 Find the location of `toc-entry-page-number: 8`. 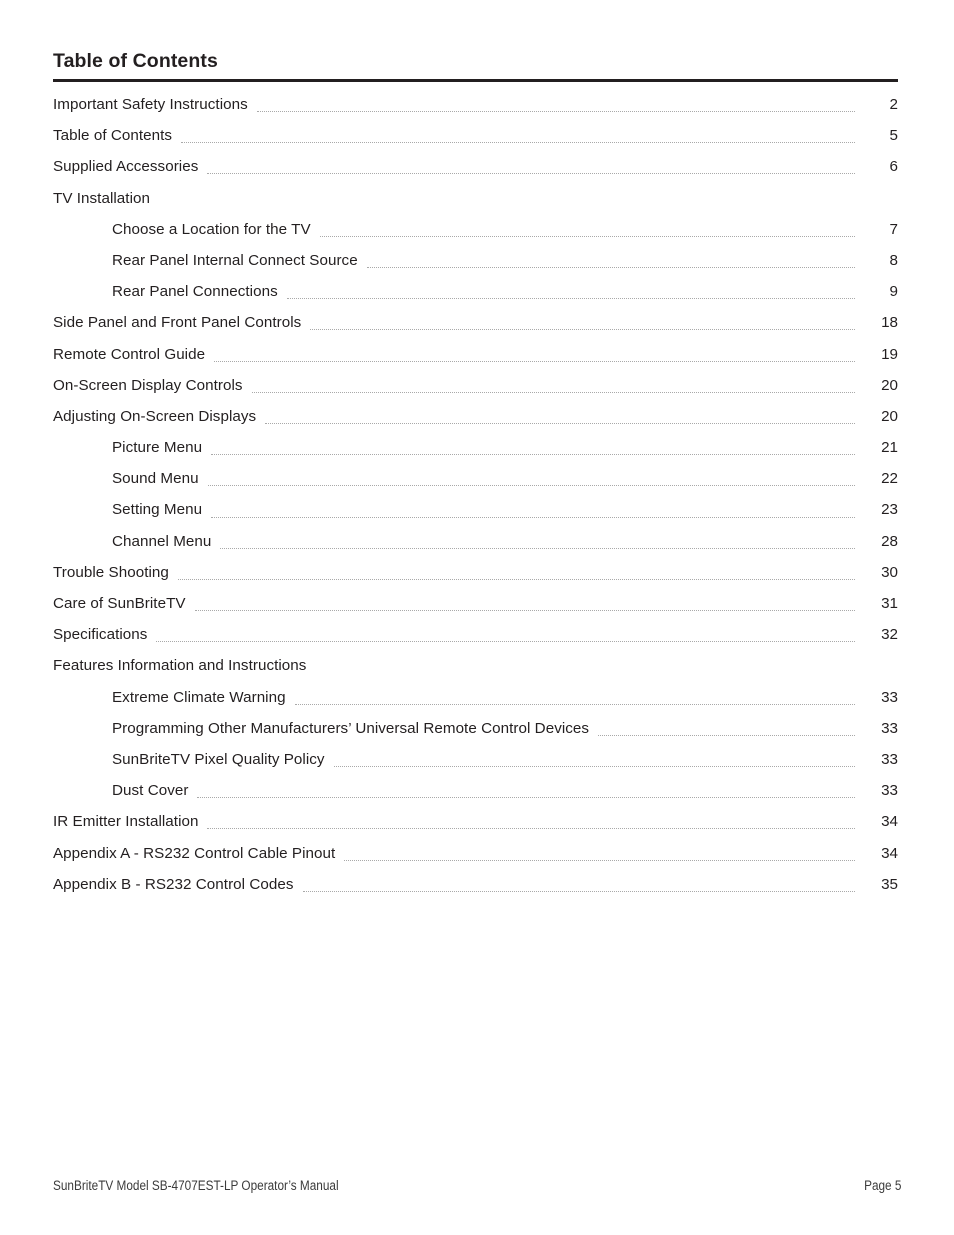

toc-entry-page-number: 8 is located at coordinates (893, 260).